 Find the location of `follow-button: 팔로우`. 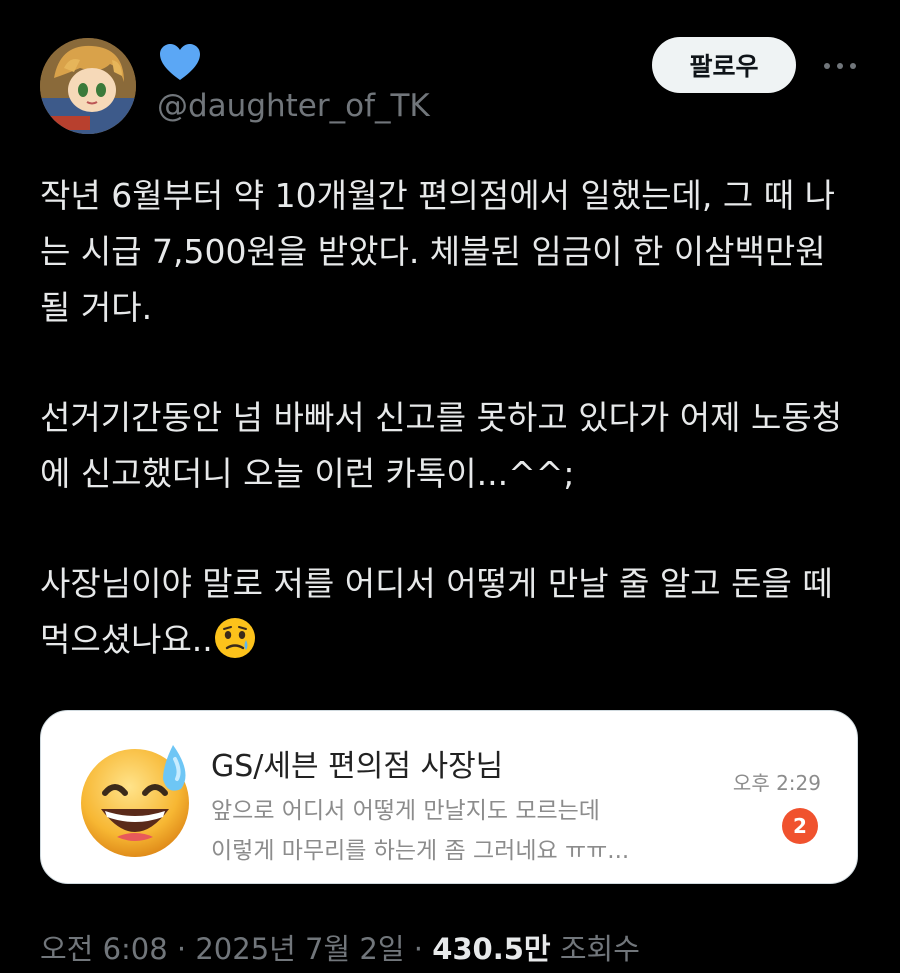

follow-button: 팔로우 is located at coordinates (724, 65).